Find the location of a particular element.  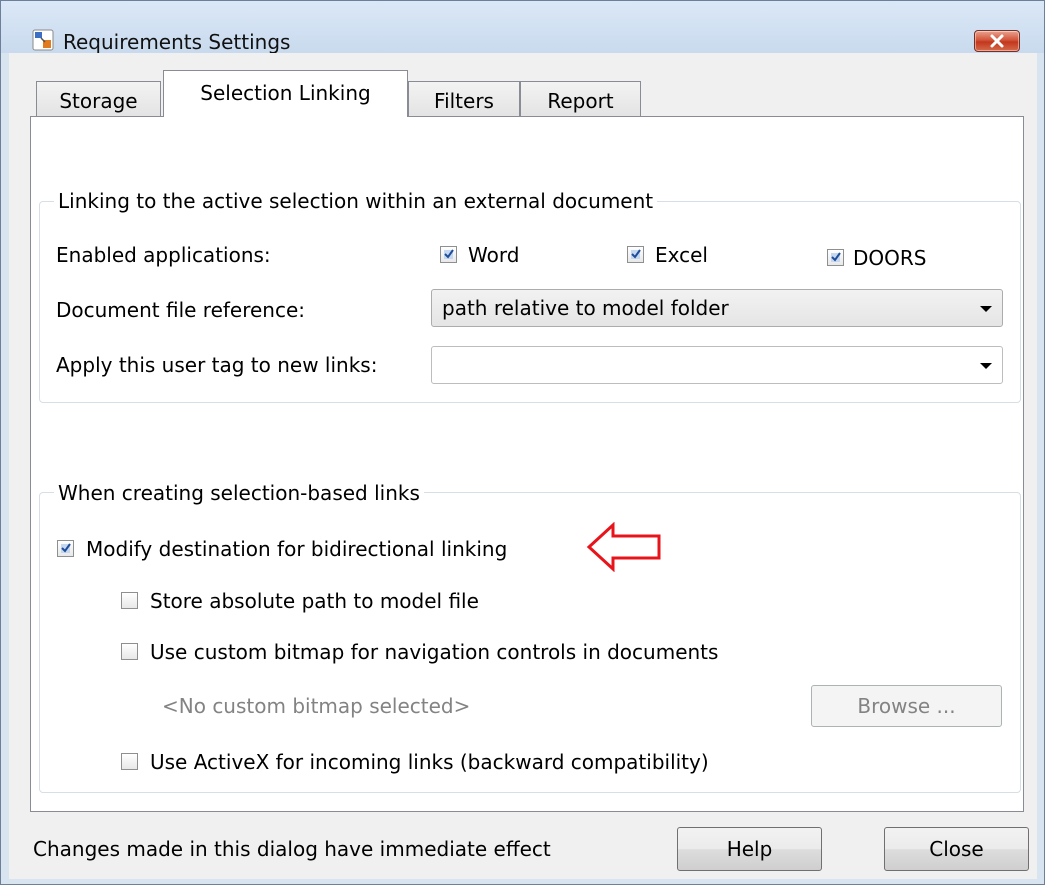

custom-bitmap-checkbox is located at coordinates (129, 651).